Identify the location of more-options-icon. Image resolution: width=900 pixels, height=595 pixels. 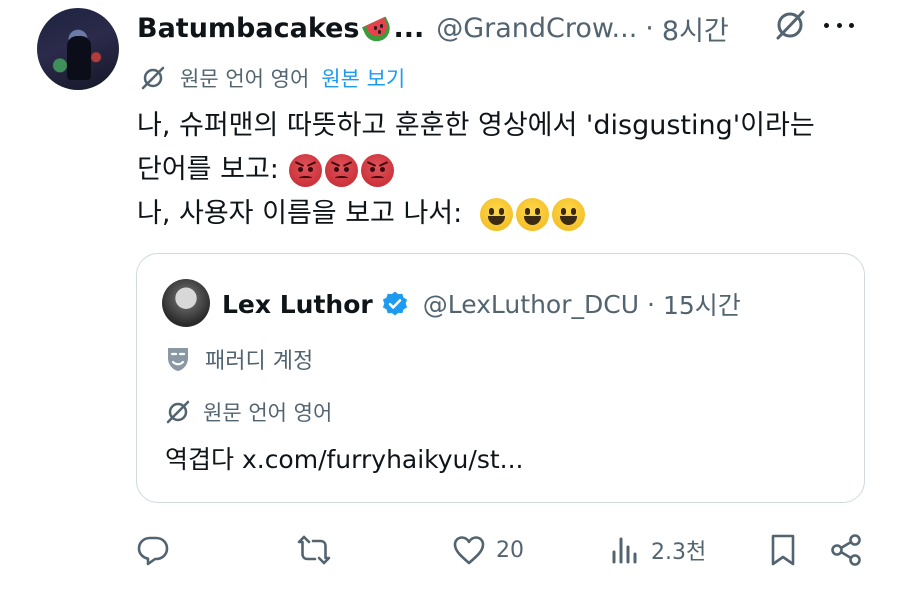
(839, 25).